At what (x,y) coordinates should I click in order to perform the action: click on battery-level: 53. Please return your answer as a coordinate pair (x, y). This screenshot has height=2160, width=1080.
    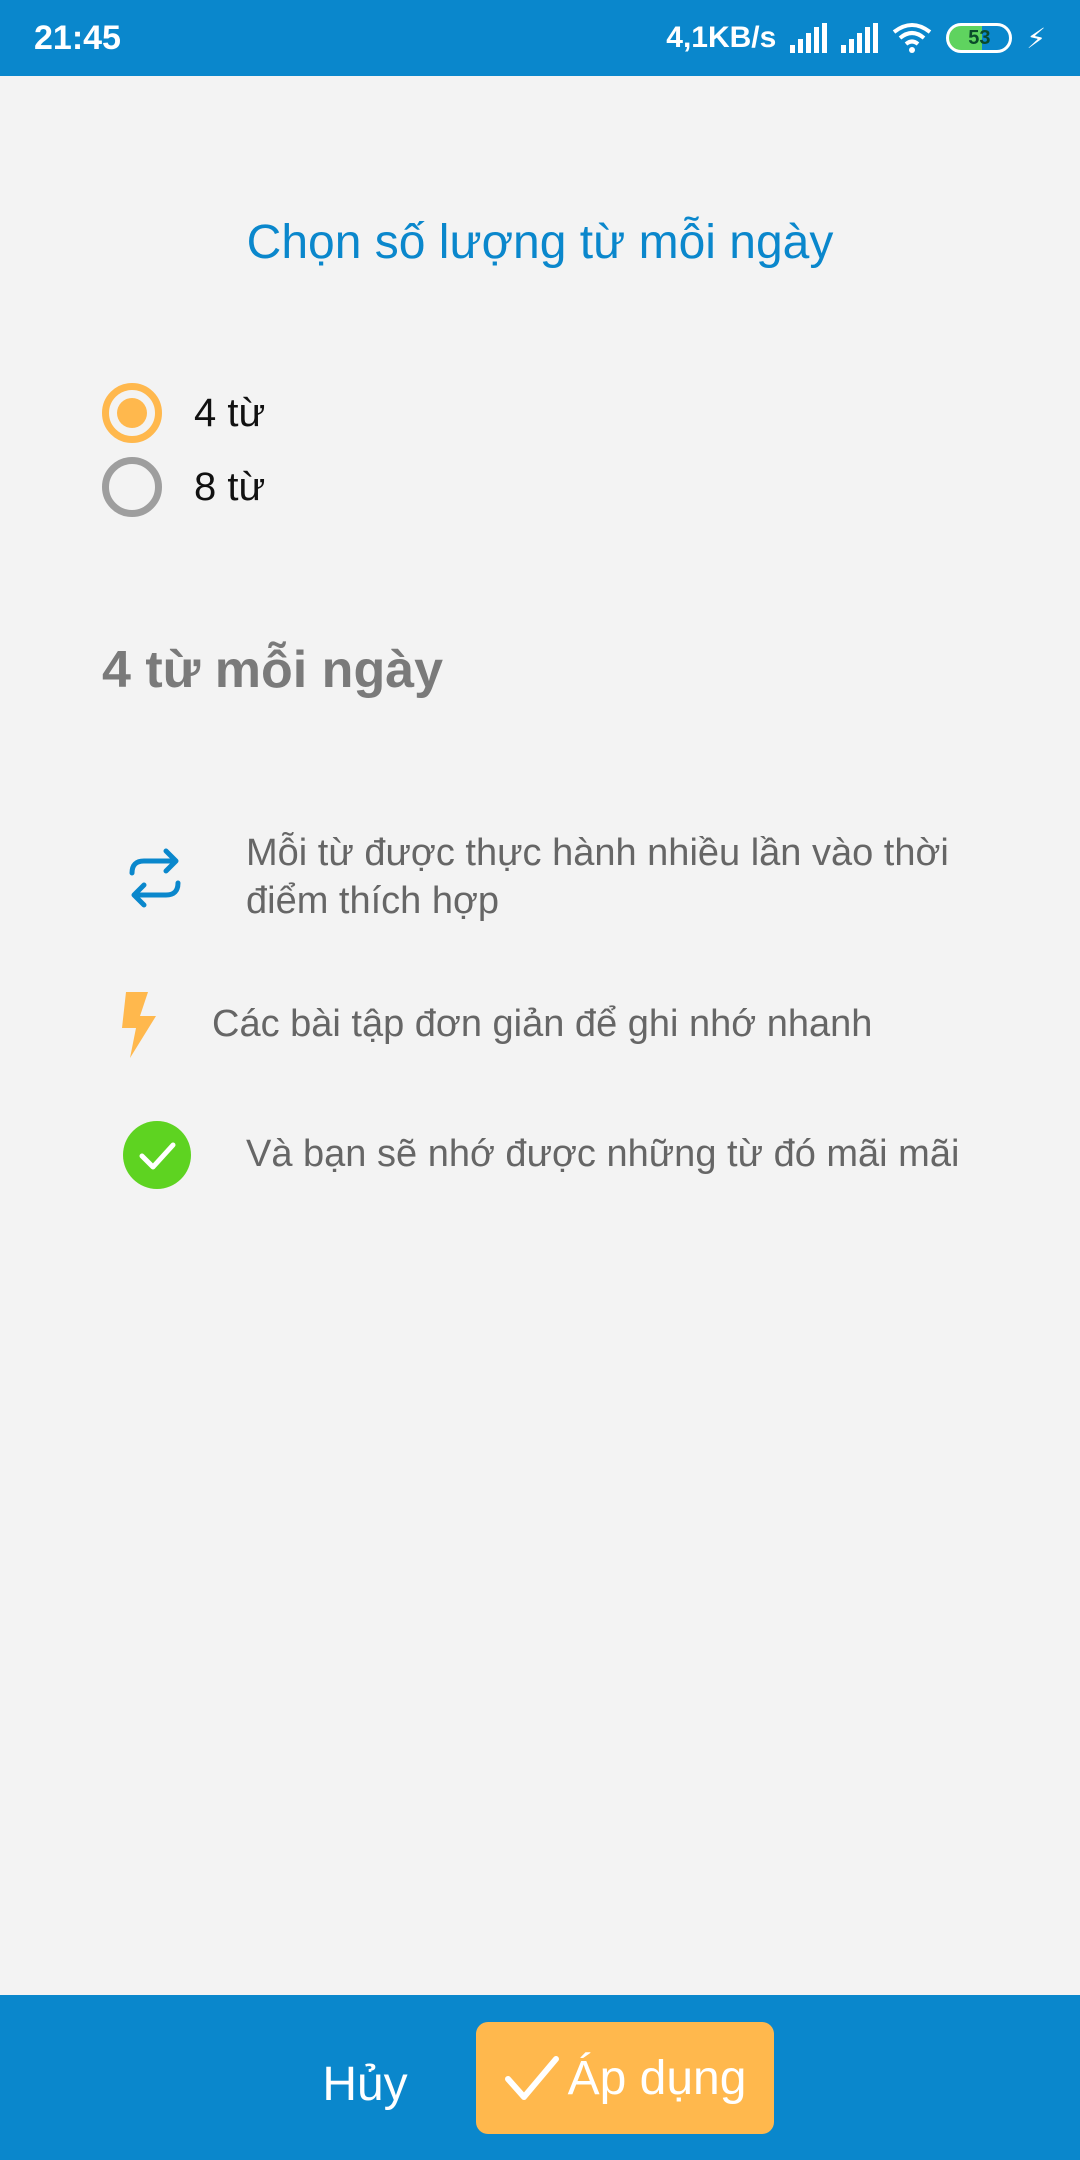
    Looking at the image, I should click on (979, 37).